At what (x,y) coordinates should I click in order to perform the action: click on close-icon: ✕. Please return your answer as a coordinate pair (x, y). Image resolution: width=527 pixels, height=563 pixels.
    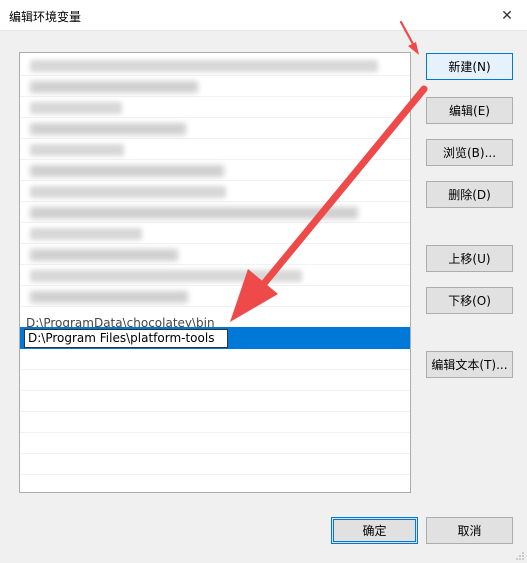
    Looking at the image, I should click on (507, 15).